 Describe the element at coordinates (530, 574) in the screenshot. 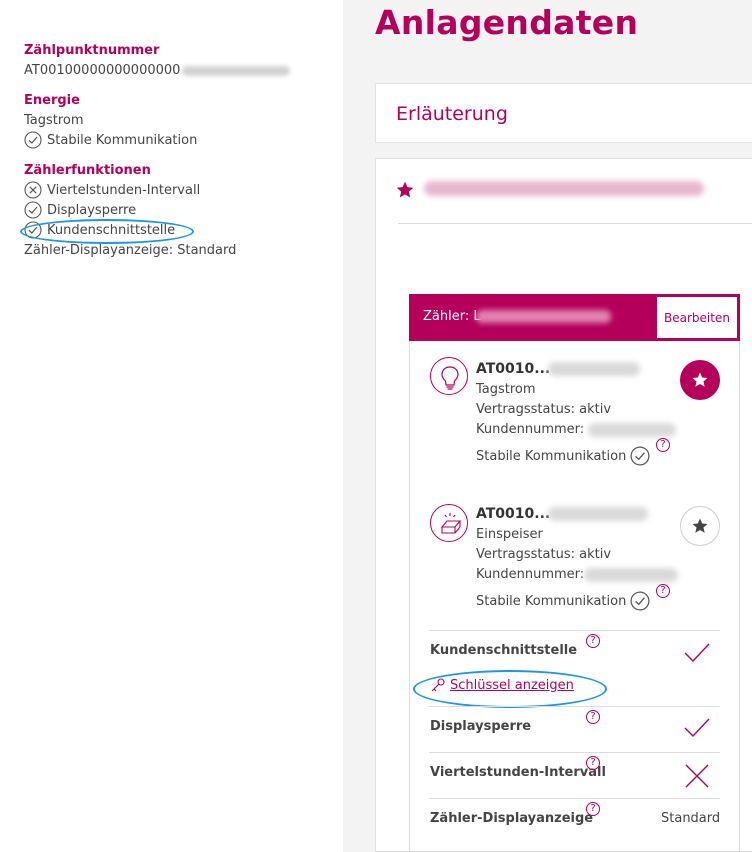

I see `meter-2-customer: Kundennummer:` at that location.